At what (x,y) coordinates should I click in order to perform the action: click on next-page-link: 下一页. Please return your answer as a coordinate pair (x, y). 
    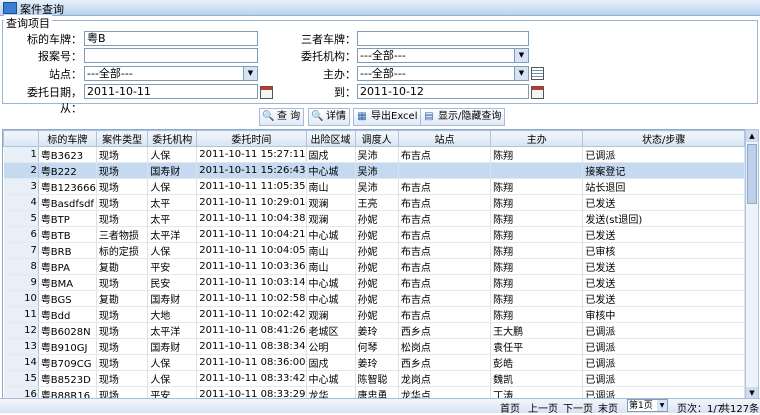
    Looking at the image, I should click on (578, 407).